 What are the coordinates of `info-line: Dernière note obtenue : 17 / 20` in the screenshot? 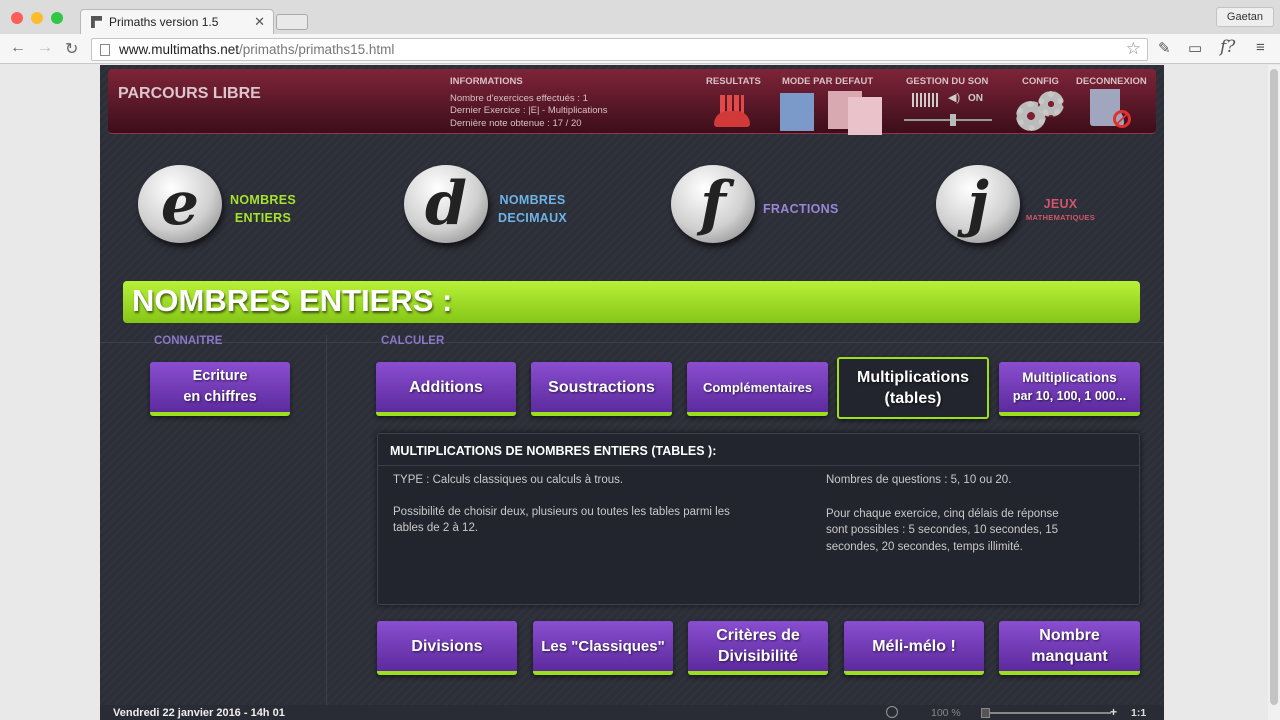 It's located at (516, 123).